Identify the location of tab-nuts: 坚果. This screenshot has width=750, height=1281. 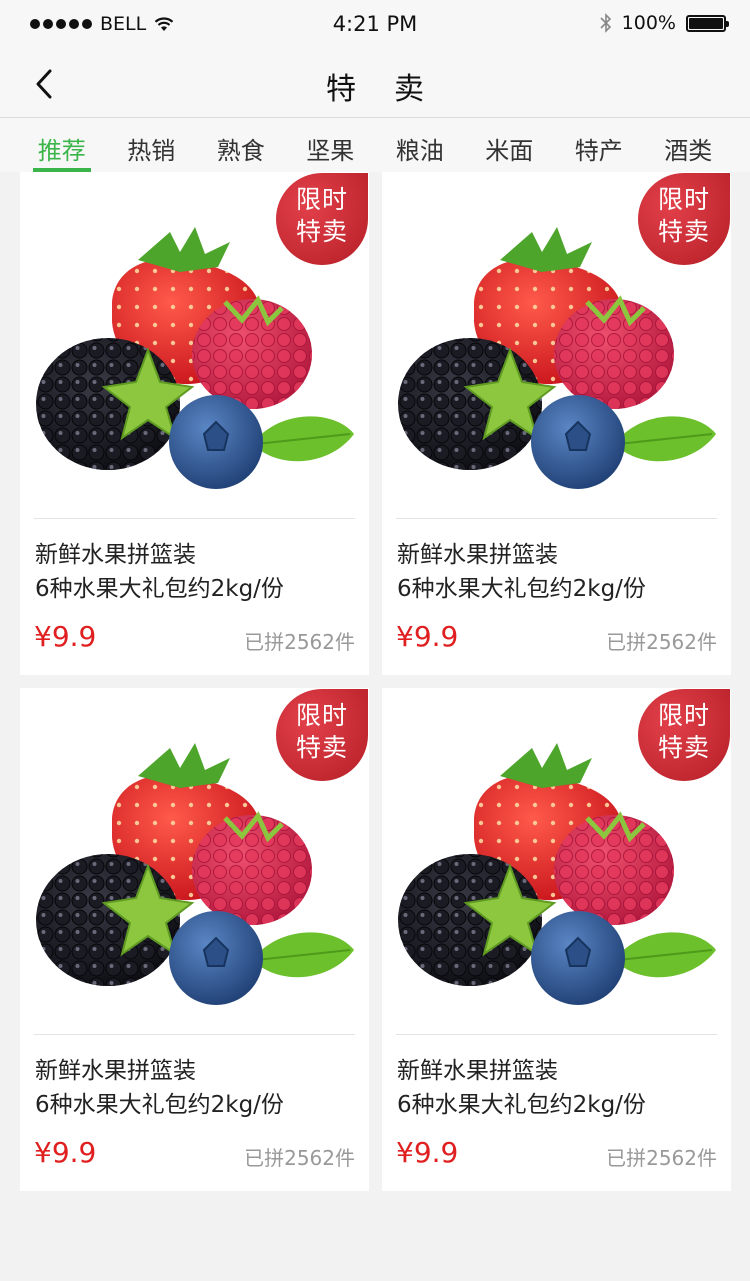
(331, 145).